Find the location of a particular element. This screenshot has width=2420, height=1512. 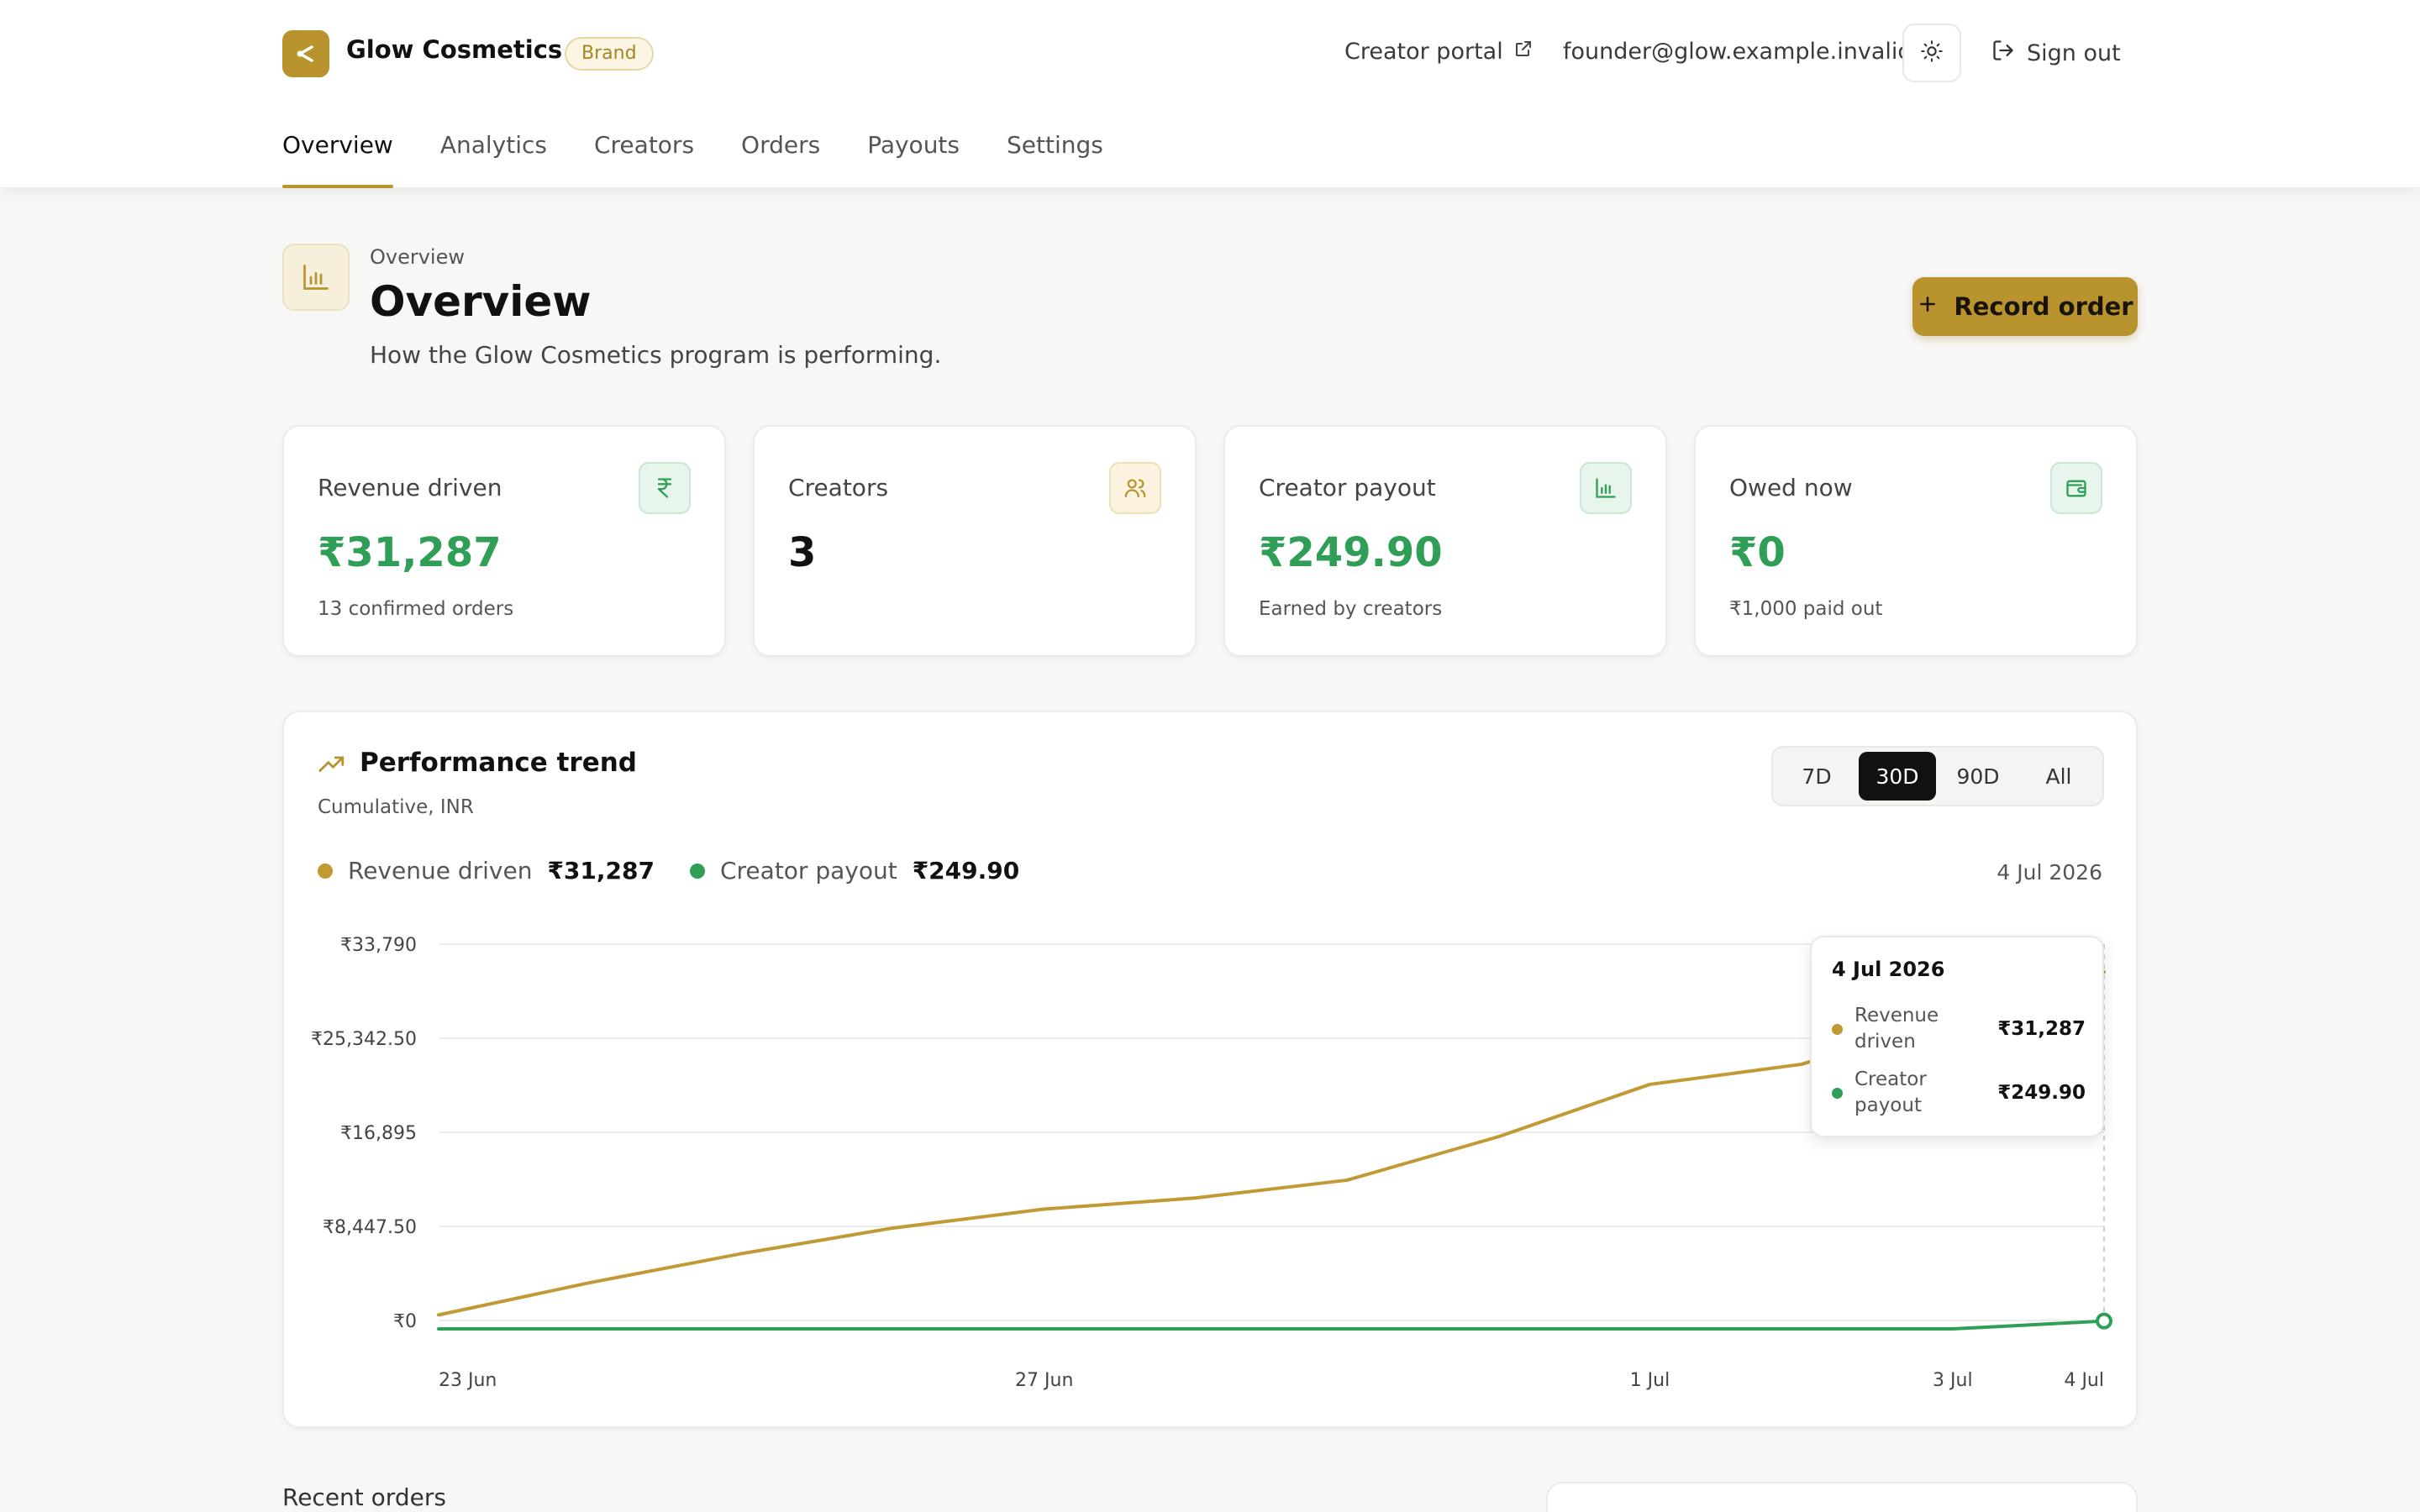

stat-note: 13 confirmed orders is located at coordinates (416, 609).